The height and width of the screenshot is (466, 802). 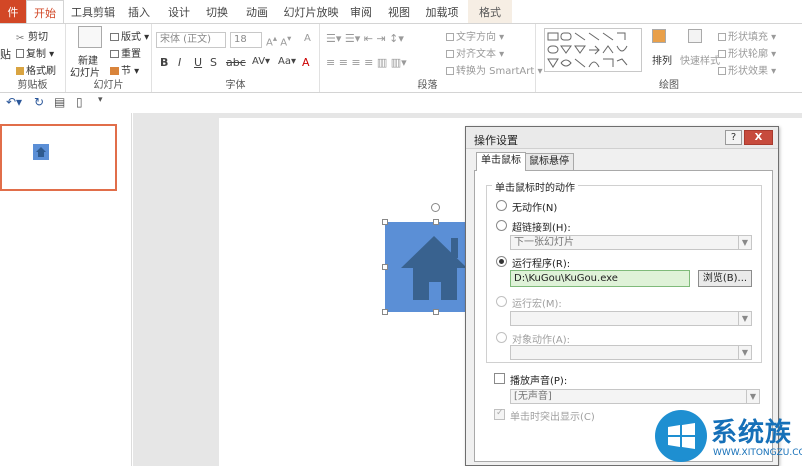 I want to click on home-icon, so click(x=41, y=152).